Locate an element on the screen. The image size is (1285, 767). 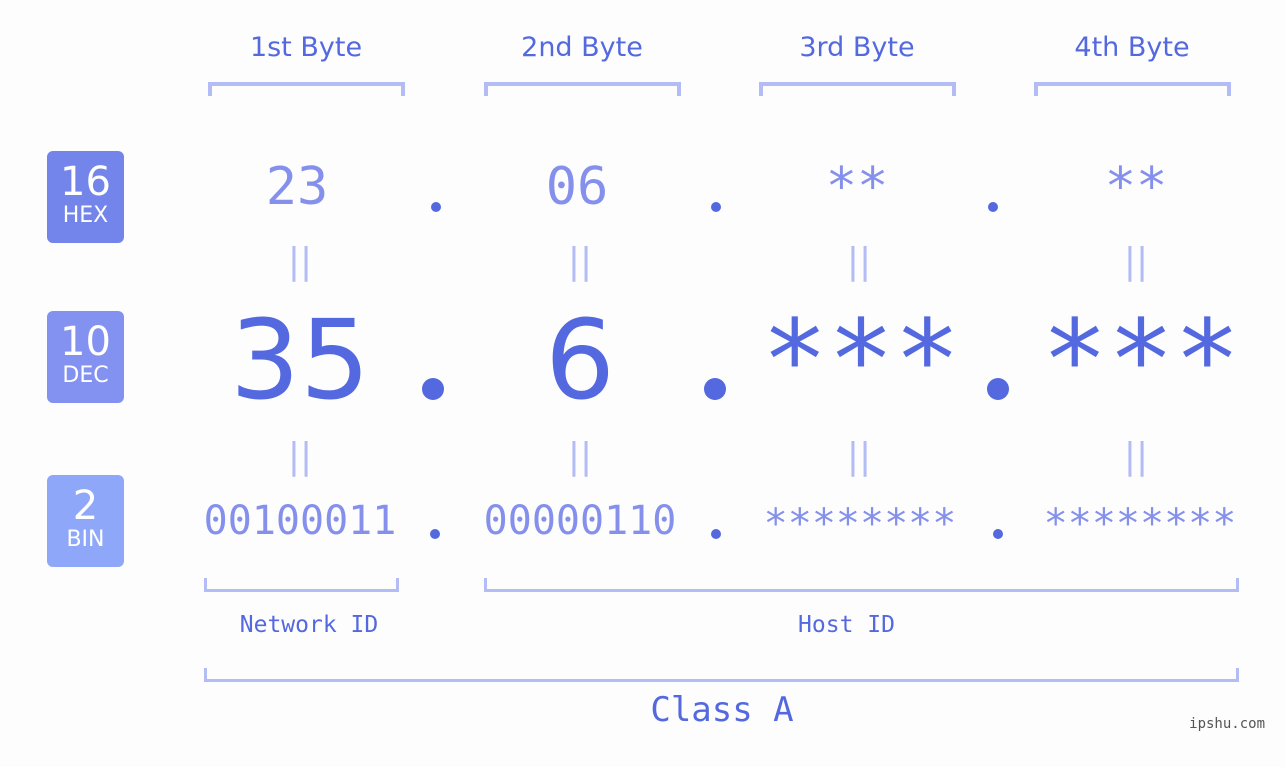
hex-byte-3: ** is located at coordinates (857, 187).